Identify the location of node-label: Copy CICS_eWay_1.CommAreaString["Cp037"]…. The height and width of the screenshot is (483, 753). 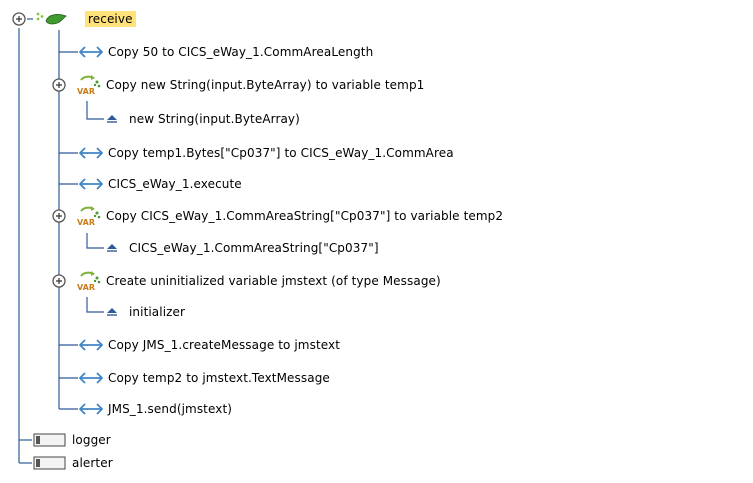
(305, 216).